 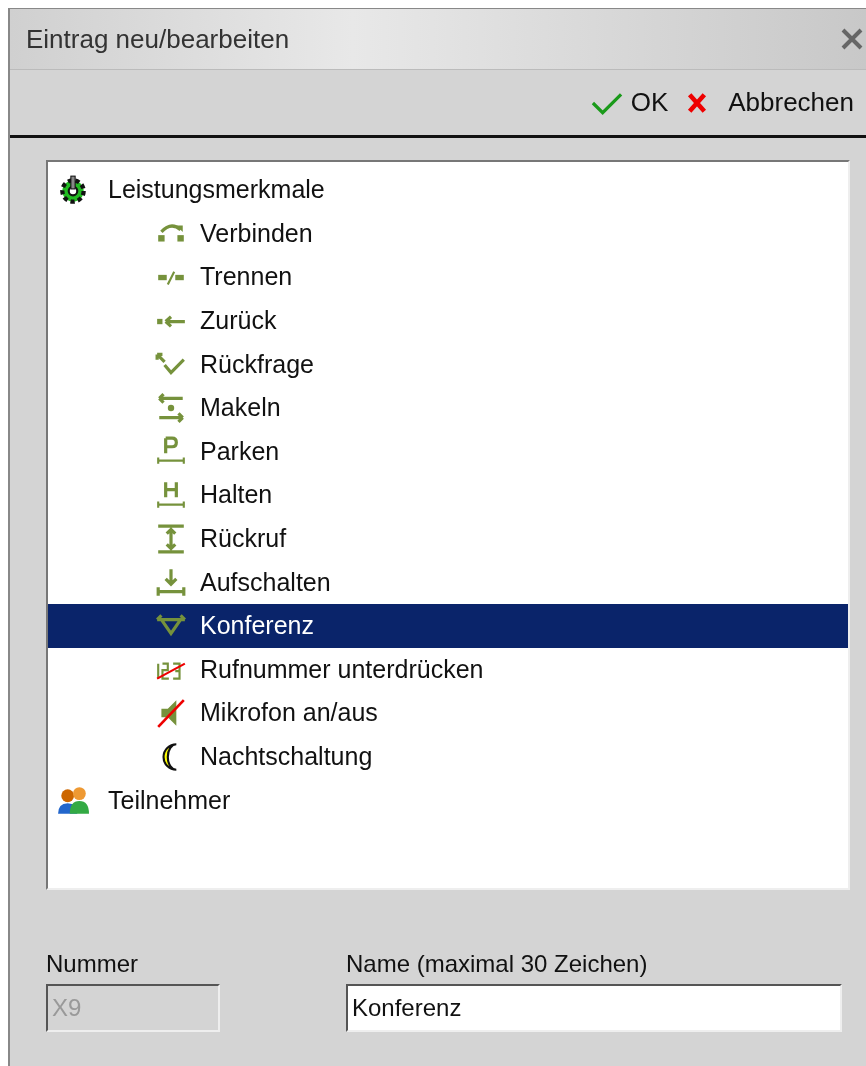 I want to click on tree-item: Halten, so click(x=448, y=495).